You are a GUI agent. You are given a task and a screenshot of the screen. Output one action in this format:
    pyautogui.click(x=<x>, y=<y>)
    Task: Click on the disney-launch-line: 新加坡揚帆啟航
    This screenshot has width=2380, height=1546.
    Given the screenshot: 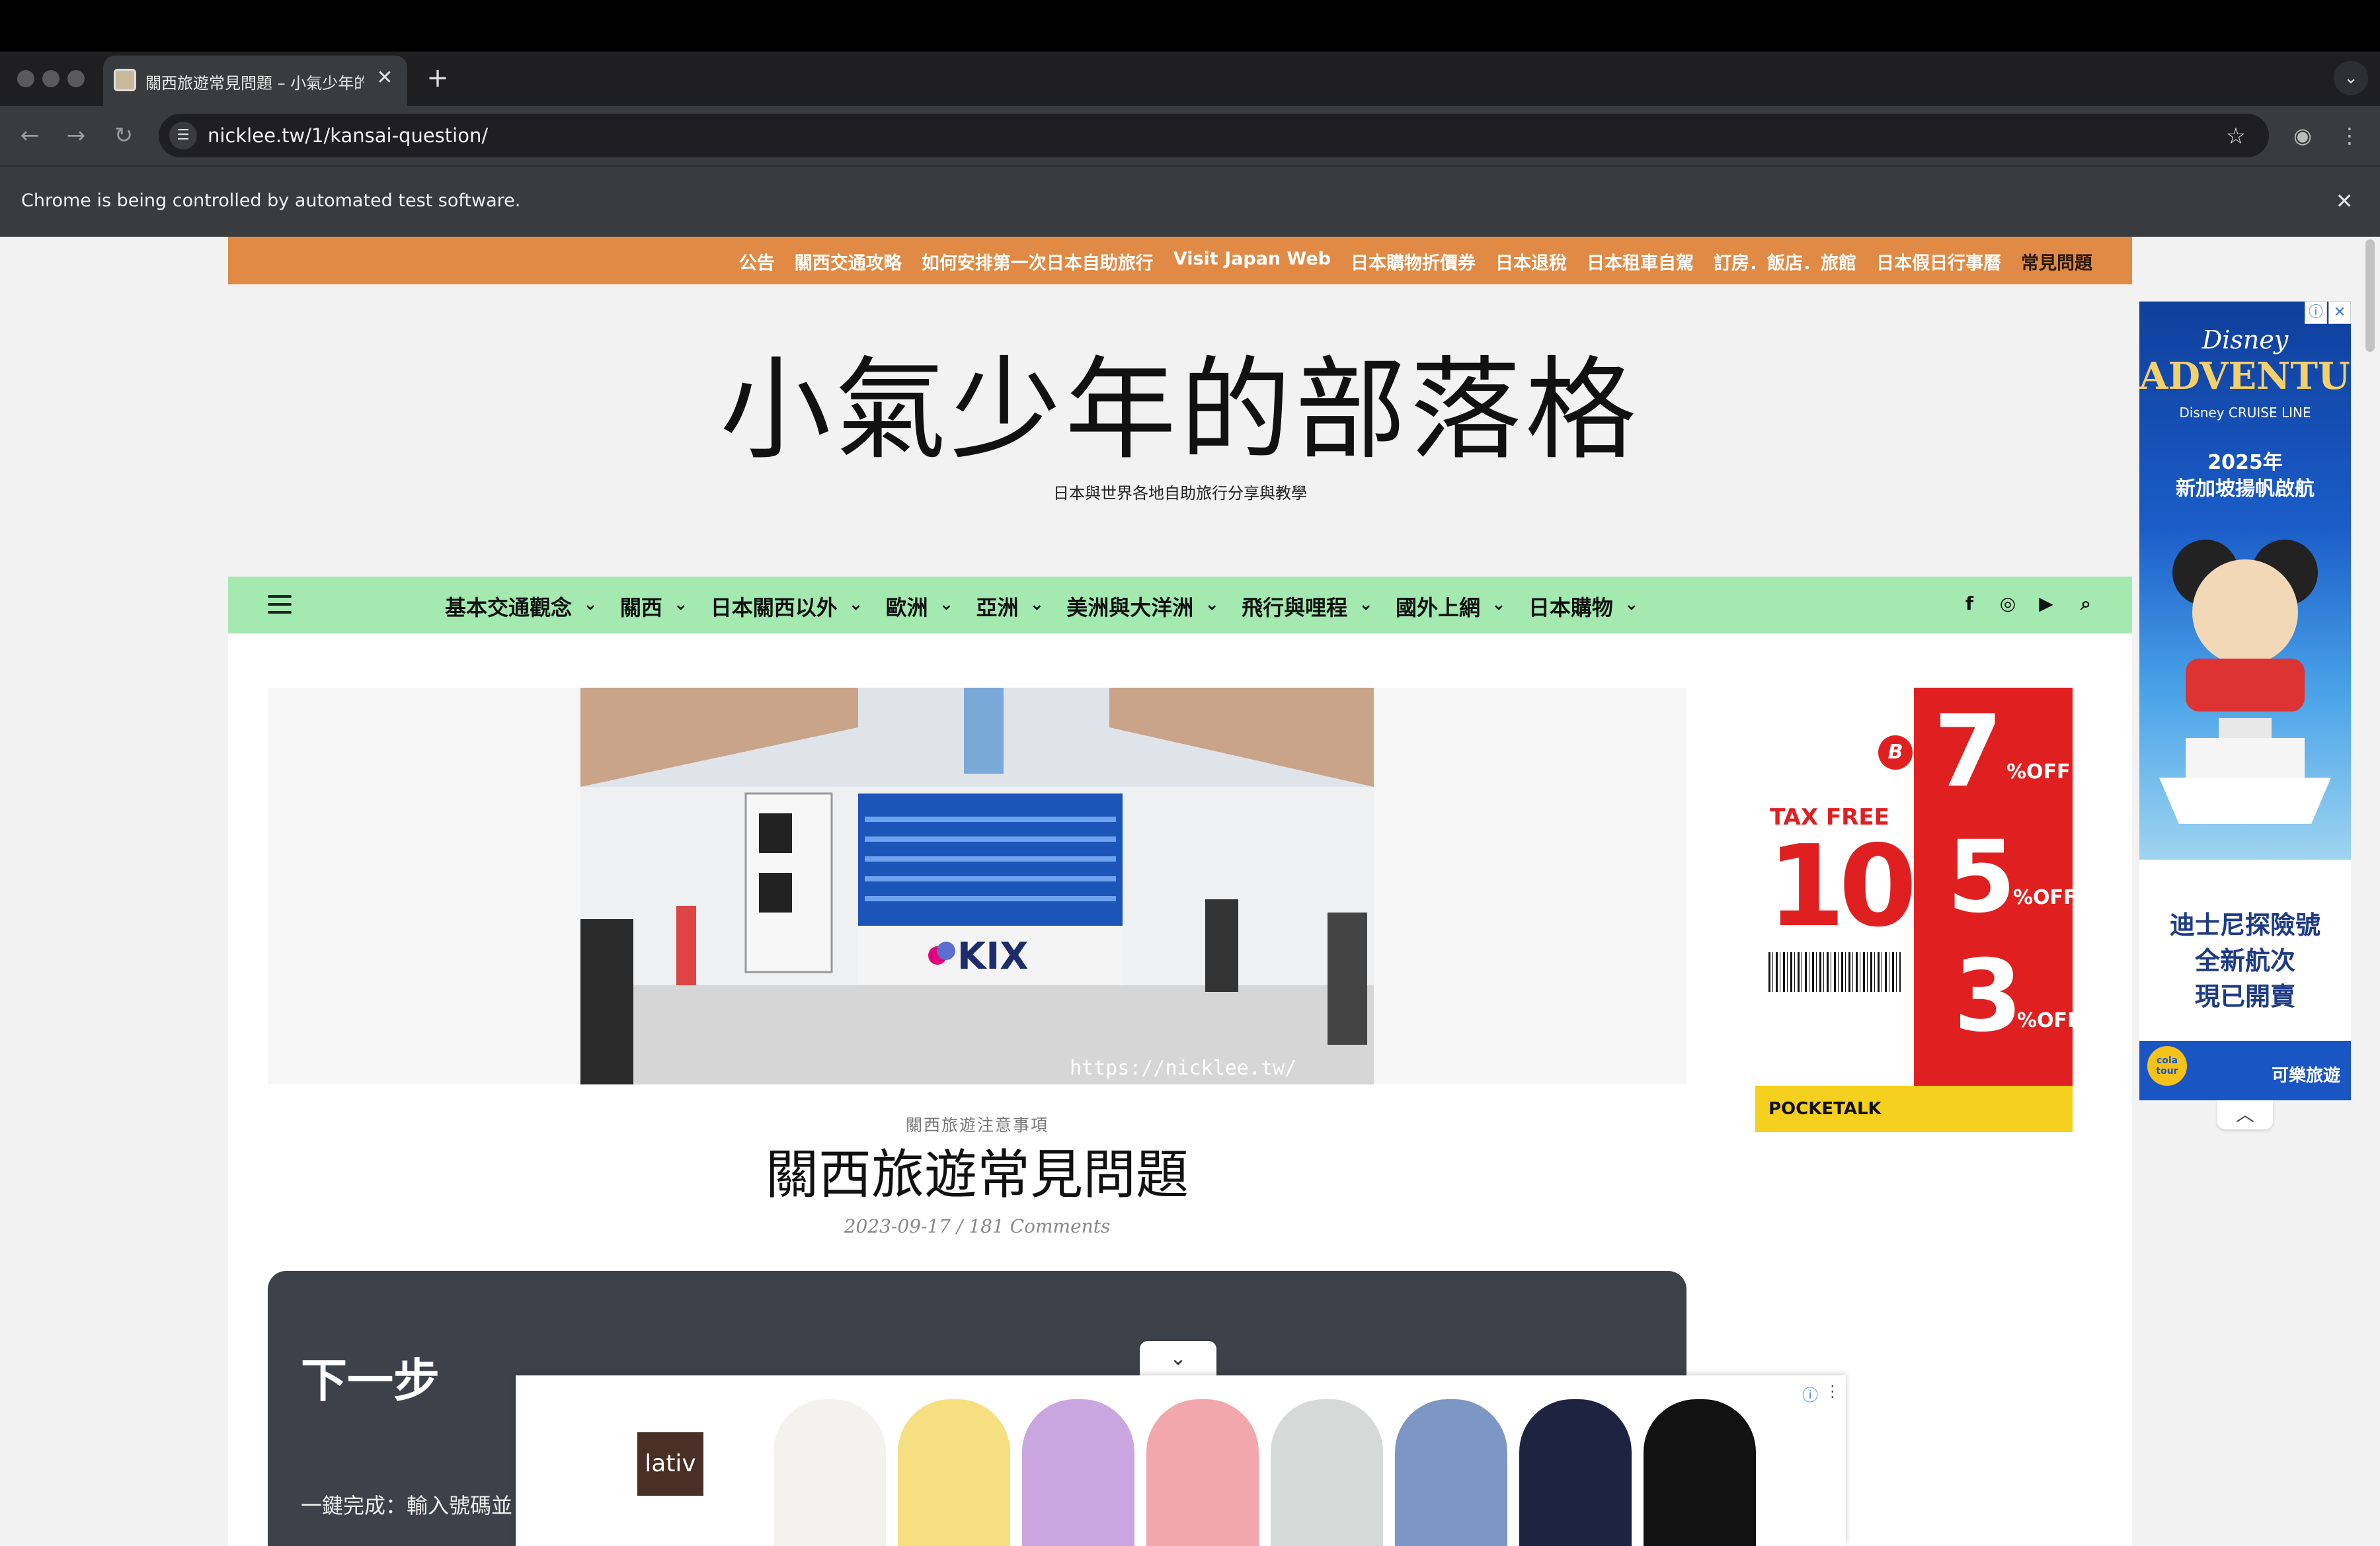 What is the action you would take?
    pyautogui.click(x=2245, y=489)
    